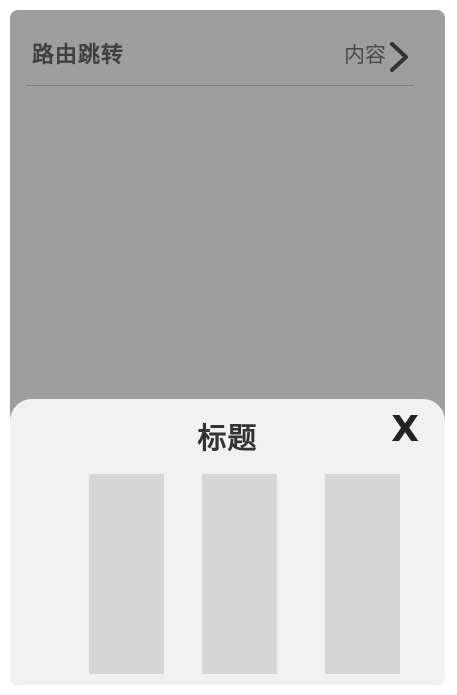  What do you see at coordinates (78, 55) in the screenshot?
I see `route-jump-label: 路由跳转` at bounding box center [78, 55].